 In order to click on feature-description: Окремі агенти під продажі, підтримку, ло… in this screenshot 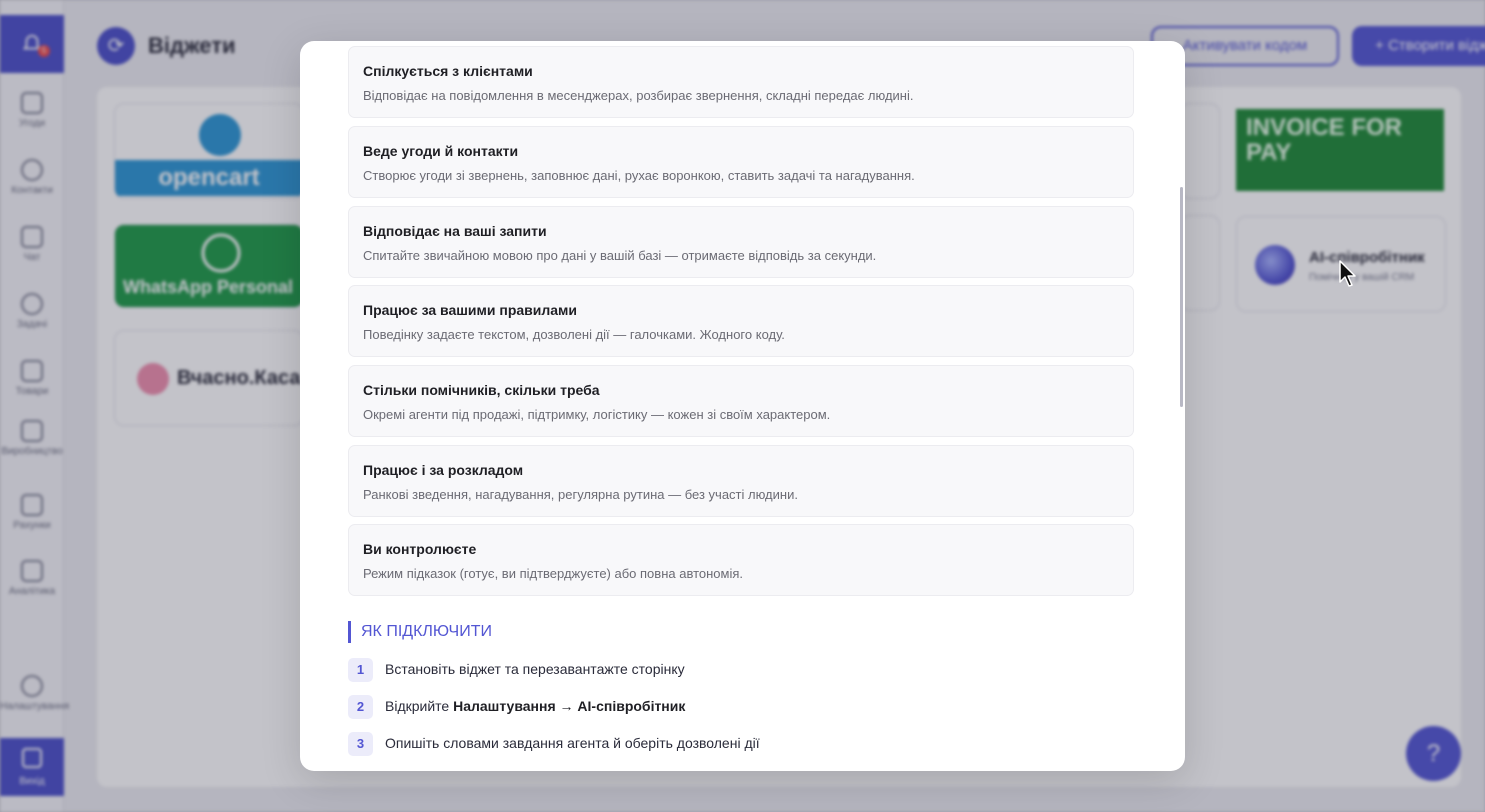, I will do `click(597, 414)`.